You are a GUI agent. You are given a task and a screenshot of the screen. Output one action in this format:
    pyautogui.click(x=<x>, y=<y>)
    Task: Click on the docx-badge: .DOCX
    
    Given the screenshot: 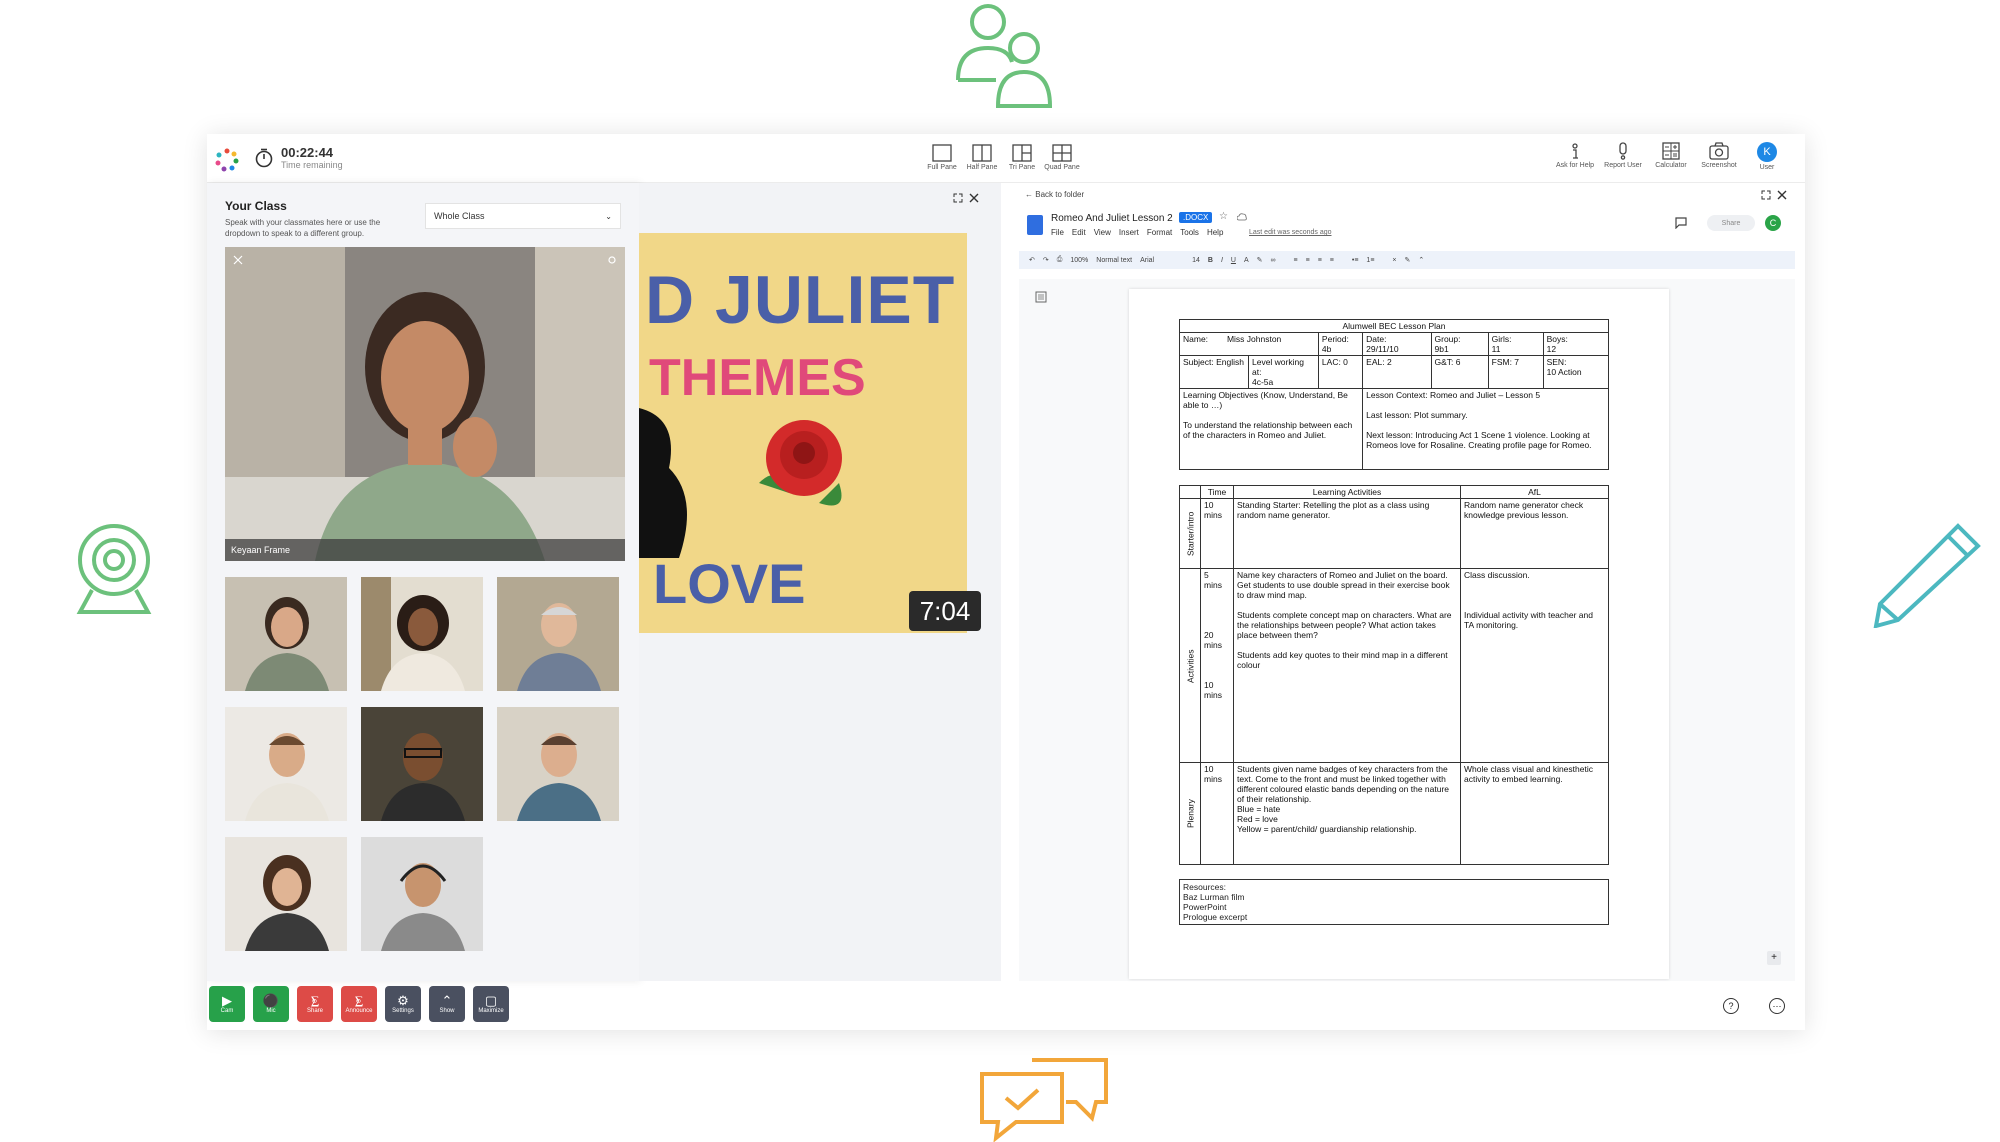 What is the action you would take?
    pyautogui.click(x=1196, y=217)
    